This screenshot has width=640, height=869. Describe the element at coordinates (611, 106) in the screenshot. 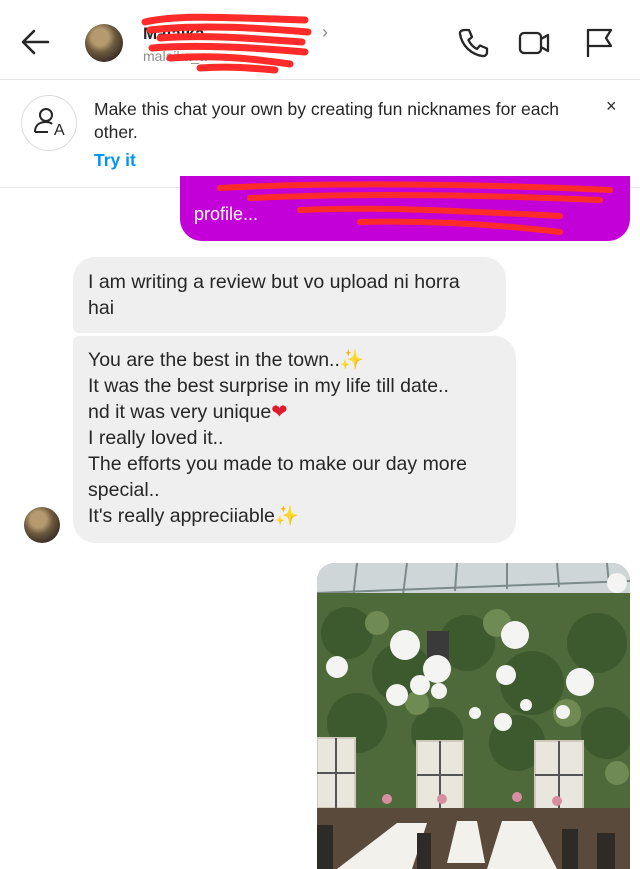

I see `close-banner-button: ×` at that location.